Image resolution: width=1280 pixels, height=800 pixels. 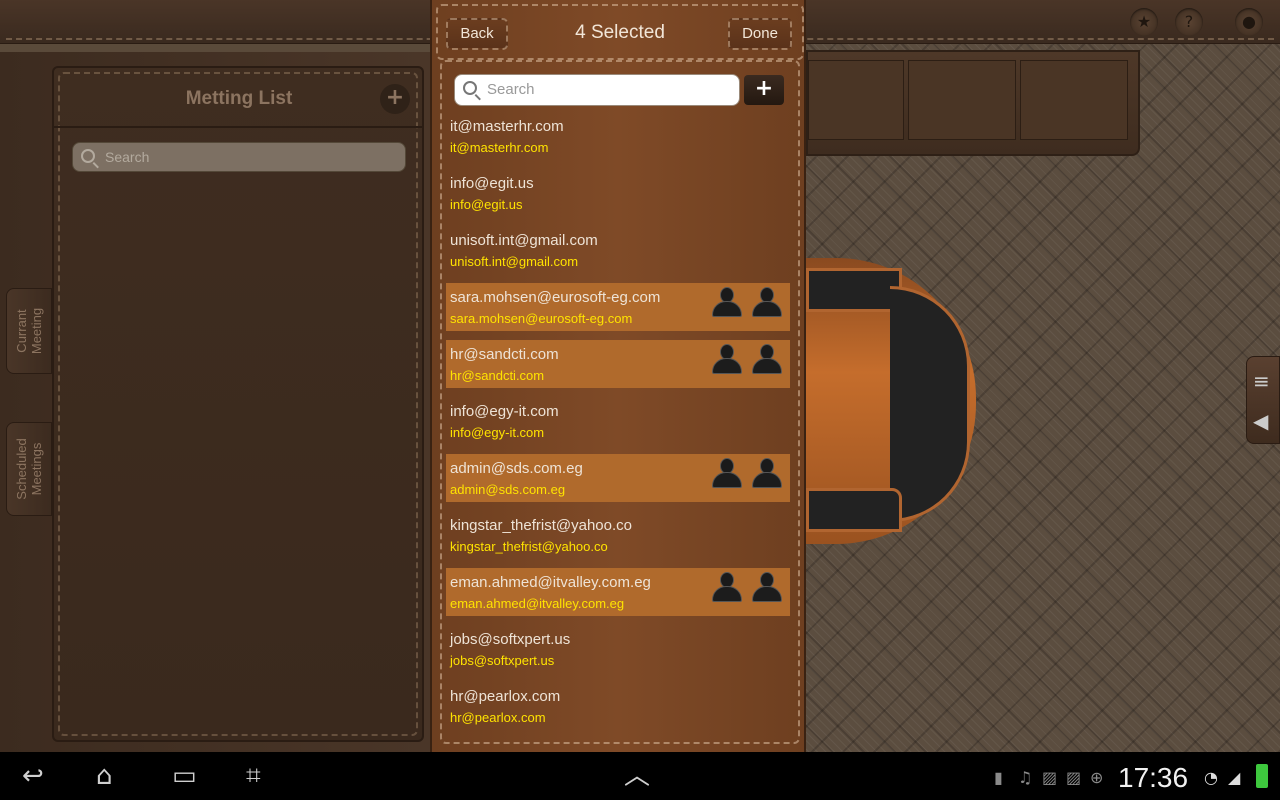 What do you see at coordinates (618, 421) in the screenshot?
I see `contact-row: info@egy-it.com info@egy-it.com` at bounding box center [618, 421].